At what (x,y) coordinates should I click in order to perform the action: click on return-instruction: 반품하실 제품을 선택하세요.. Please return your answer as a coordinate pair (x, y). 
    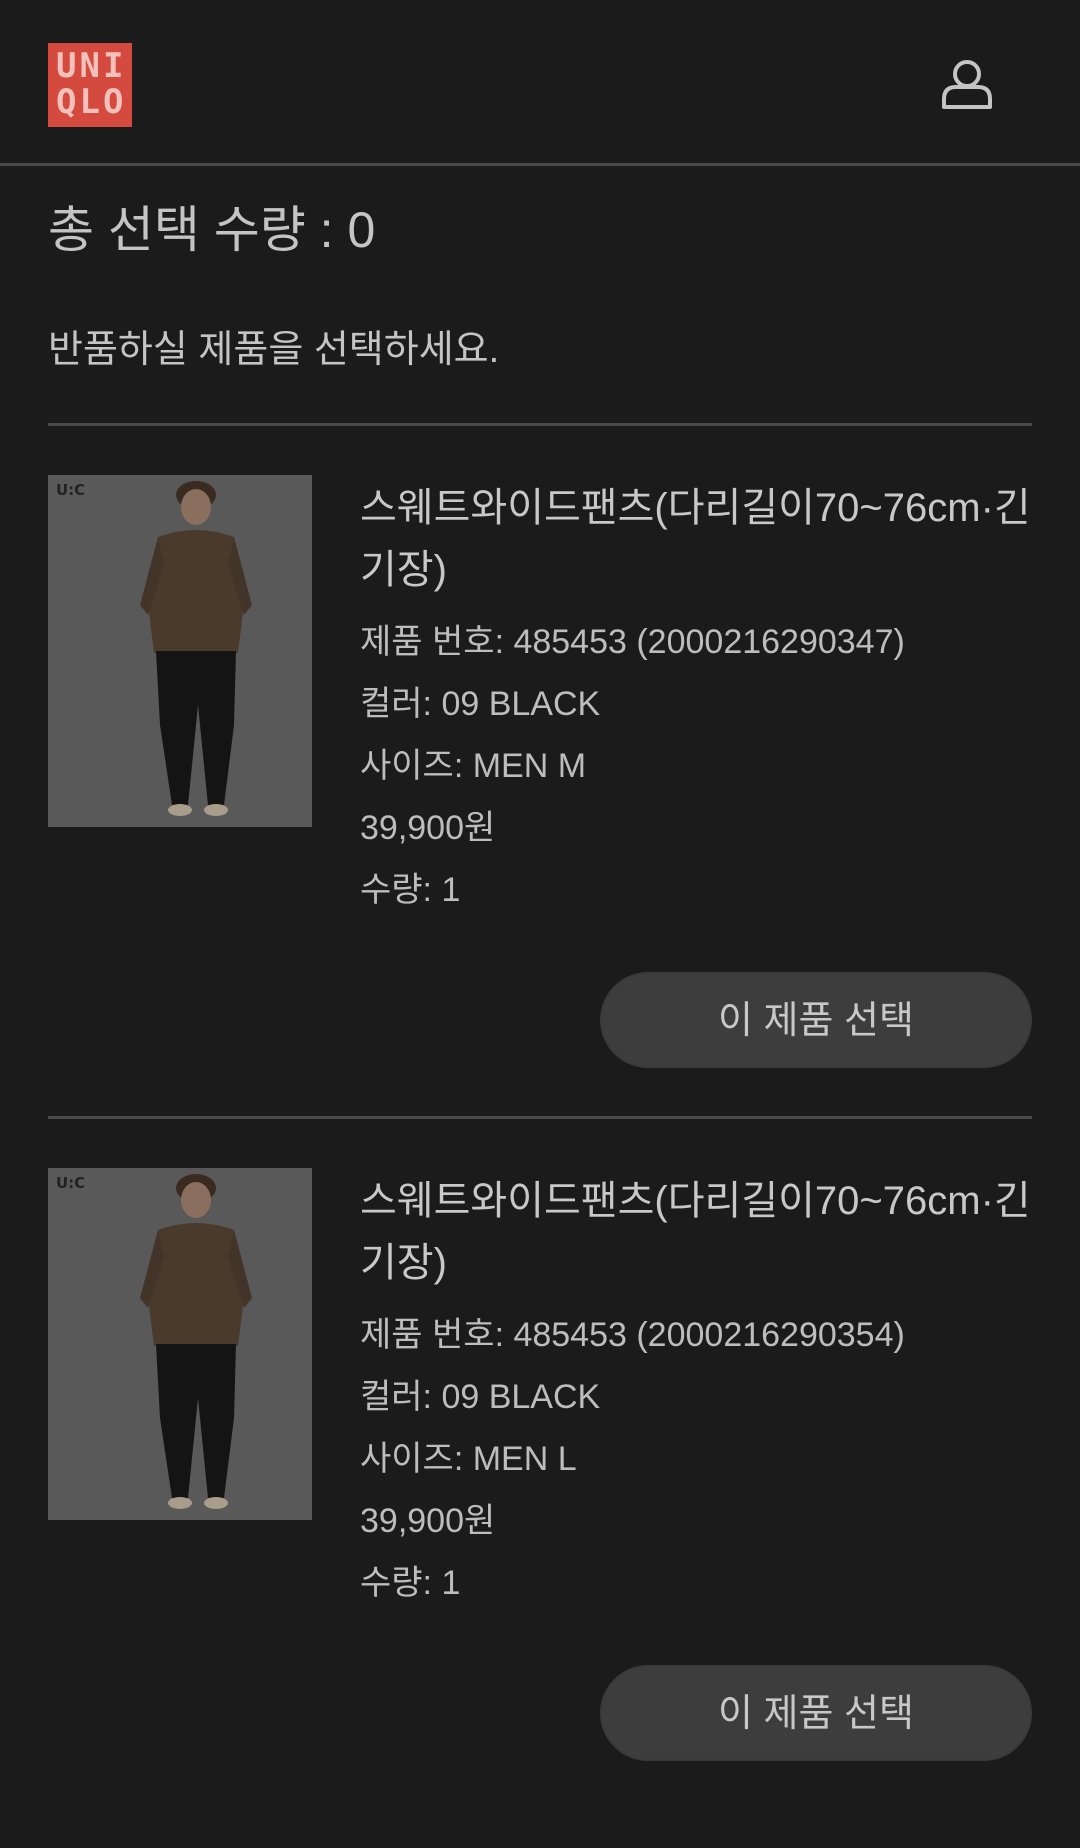
    Looking at the image, I should click on (274, 350).